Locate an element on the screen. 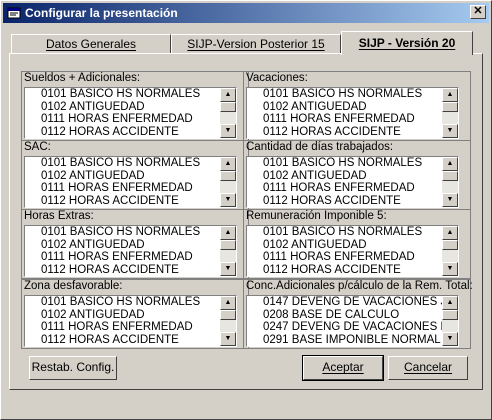 The image size is (492, 420). accept-label: Aceptar is located at coordinates (343, 367).